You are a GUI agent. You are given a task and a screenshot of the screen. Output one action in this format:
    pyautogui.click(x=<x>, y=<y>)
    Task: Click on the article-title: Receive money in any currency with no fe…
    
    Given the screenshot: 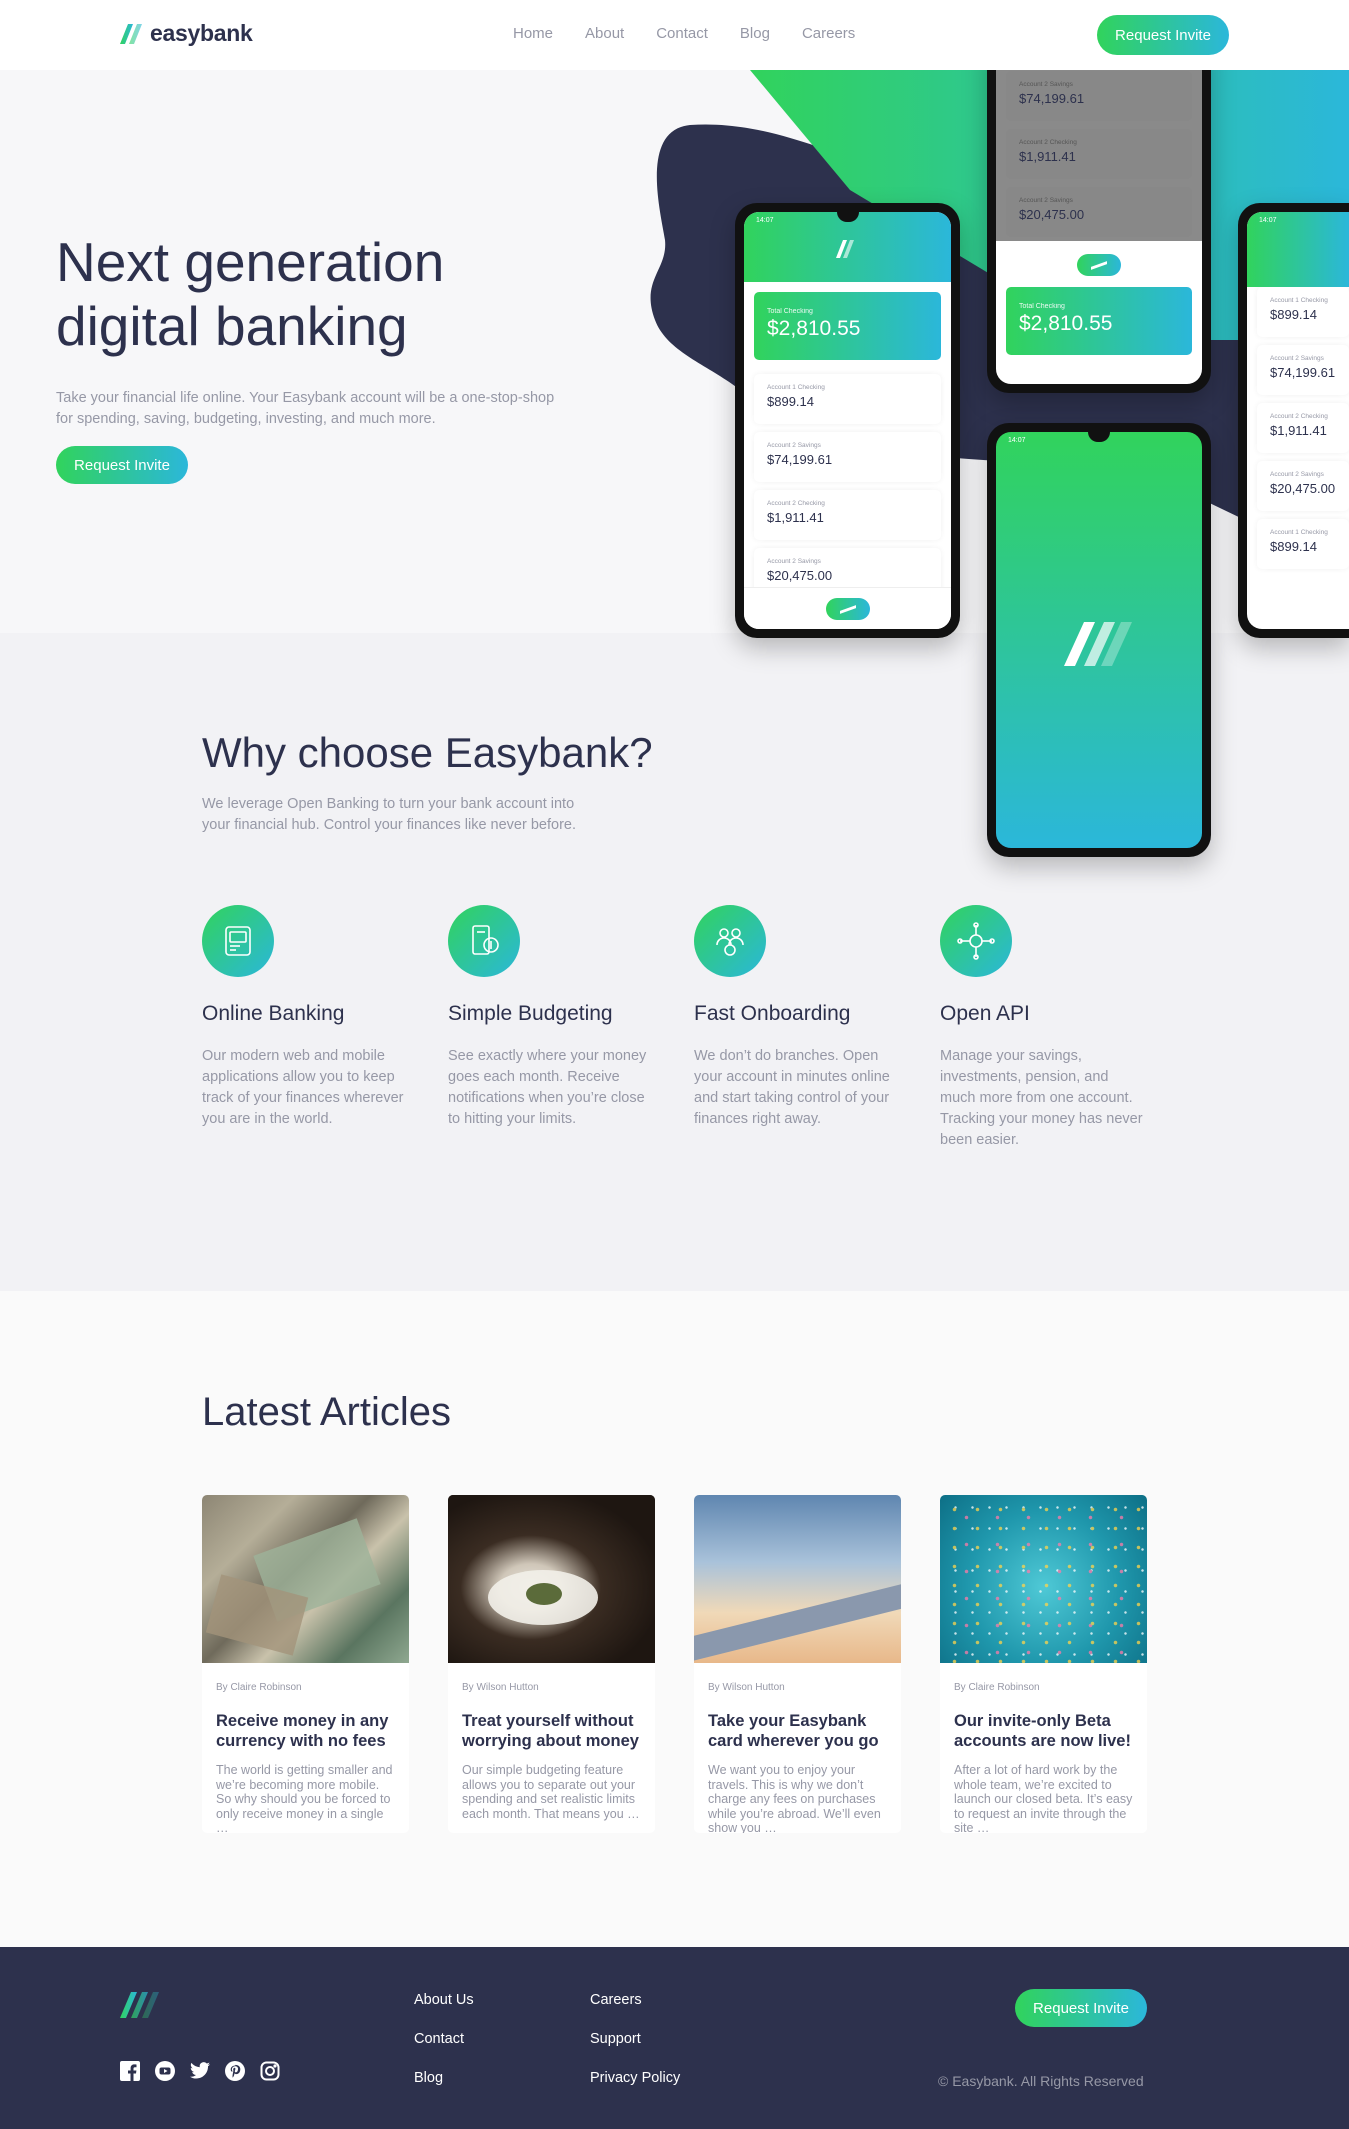 What is the action you would take?
    pyautogui.click(x=305, y=1731)
    